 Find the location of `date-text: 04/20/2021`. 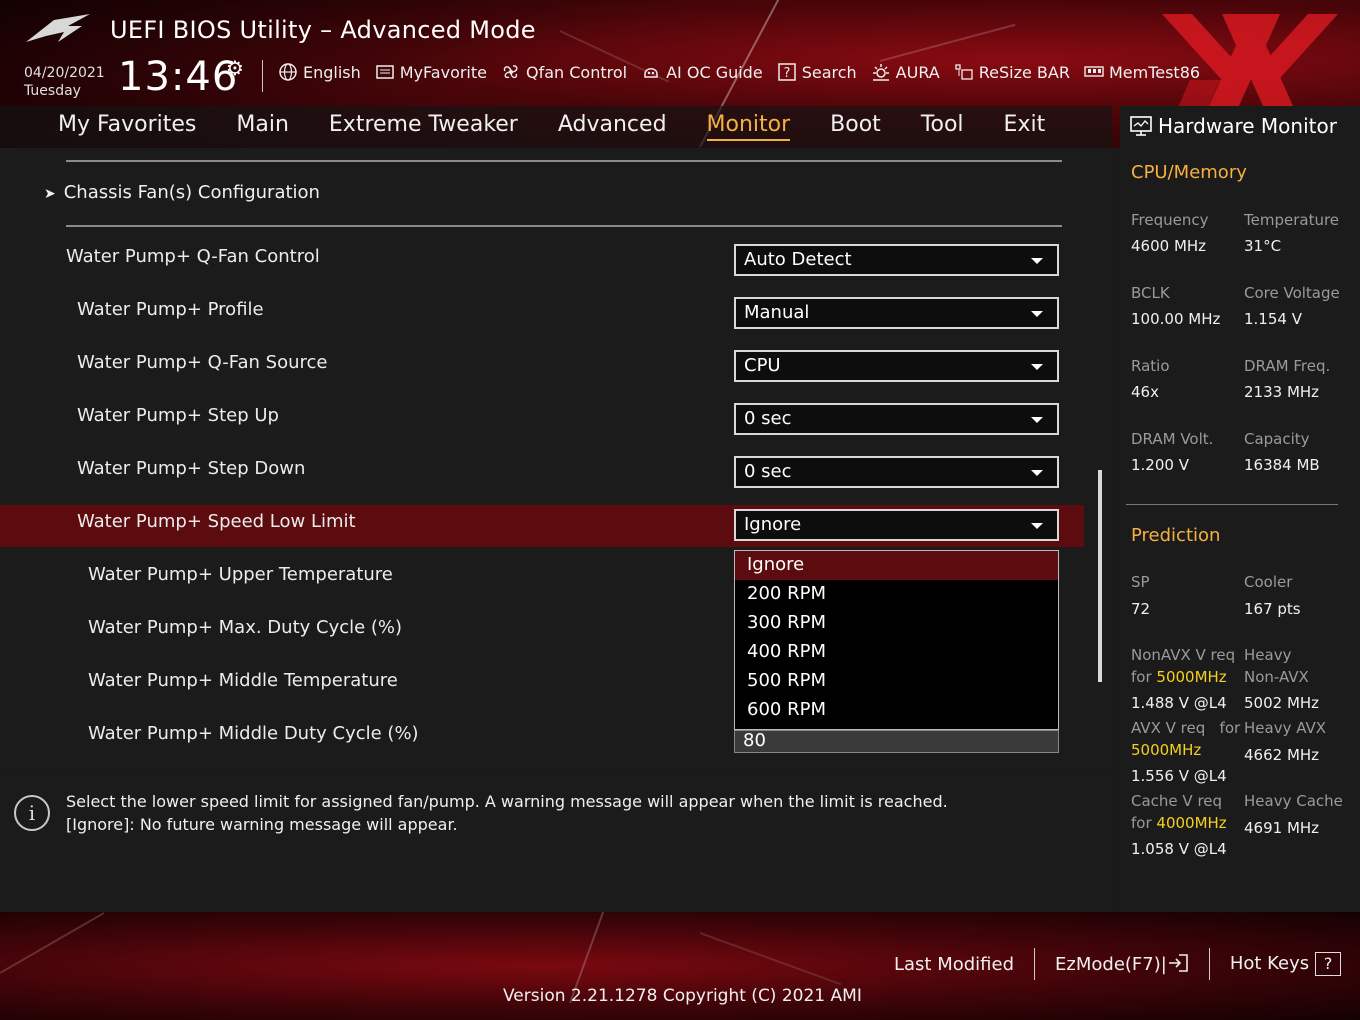

date-text: 04/20/2021 is located at coordinates (64, 73).